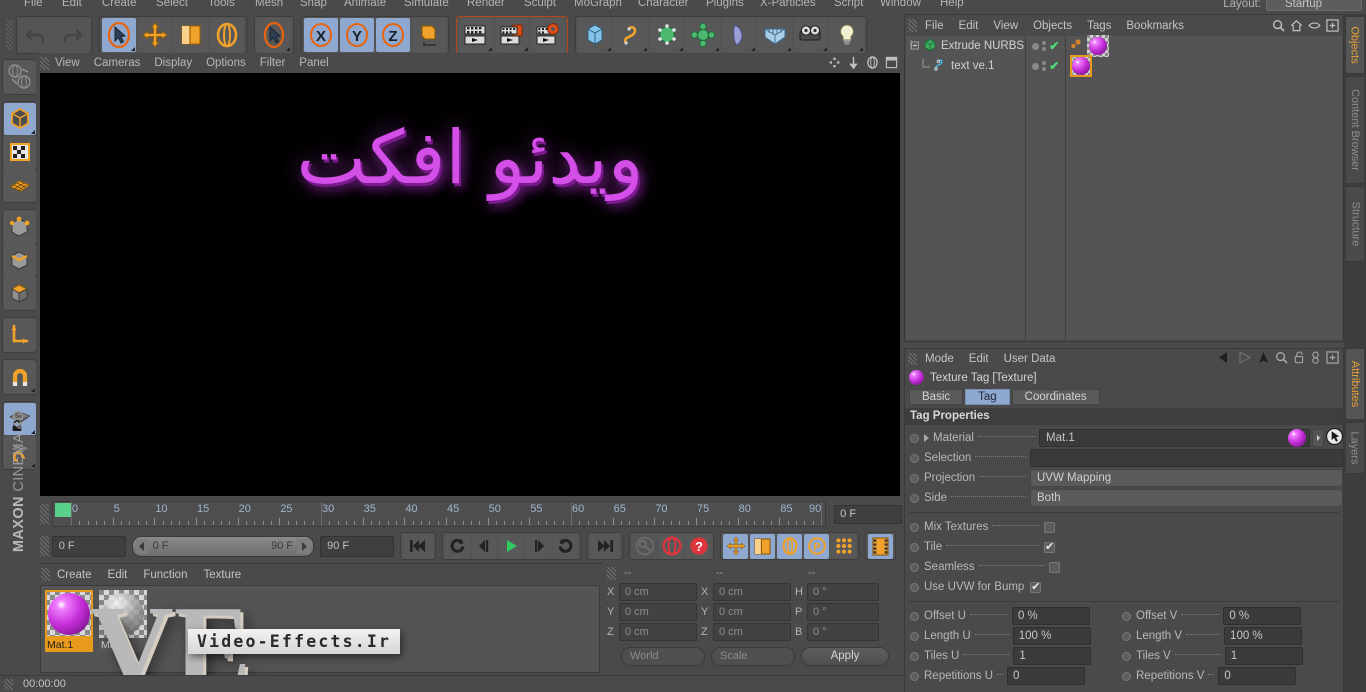 Image resolution: width=1366 pixels, height=692 pixels. Describe the element at coordinates (45, 574) in the screenshot. I see `material-manager-grip` at that location.